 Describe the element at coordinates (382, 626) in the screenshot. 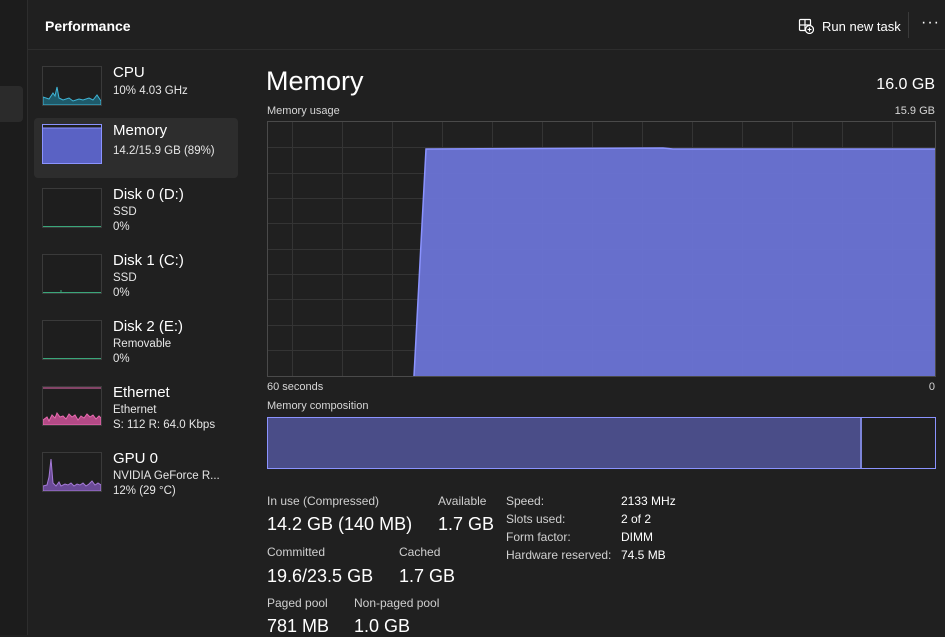

I see `non-paged-pool-value: 1.0 GB` at that location.